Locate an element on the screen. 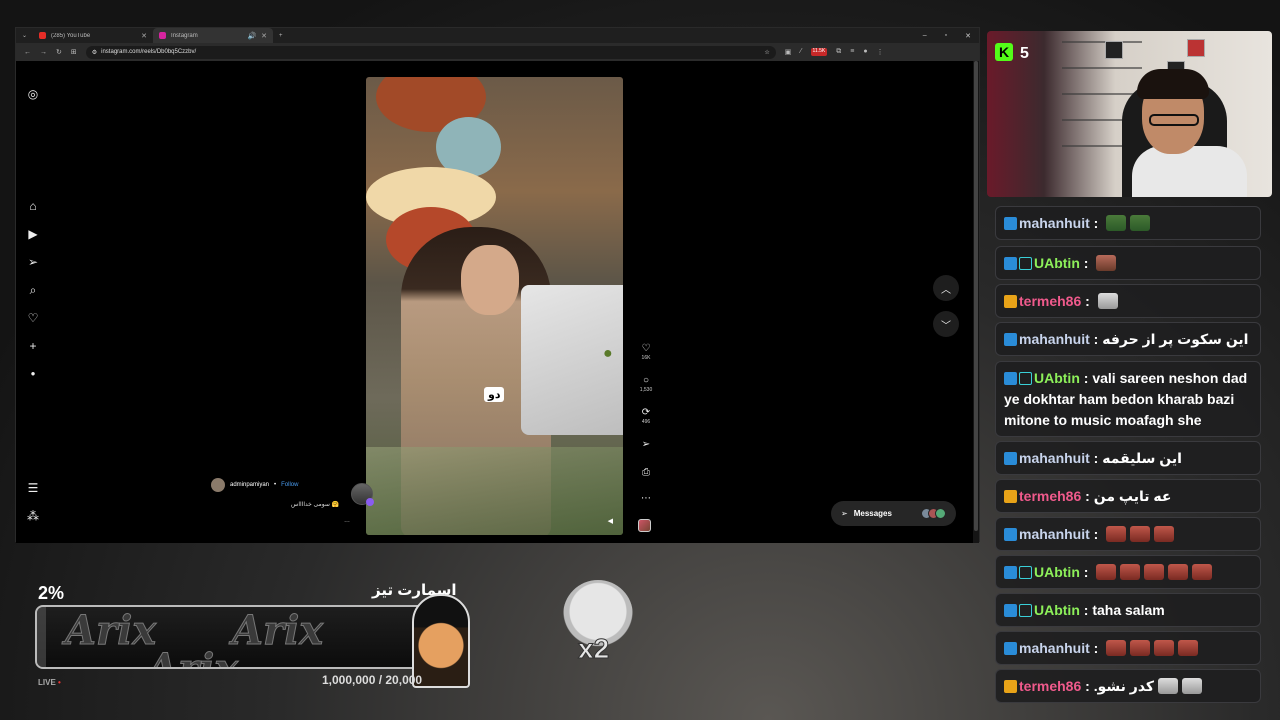  tab-youtube: (285) YouTube ✕ is located at coordinates (93, 35).